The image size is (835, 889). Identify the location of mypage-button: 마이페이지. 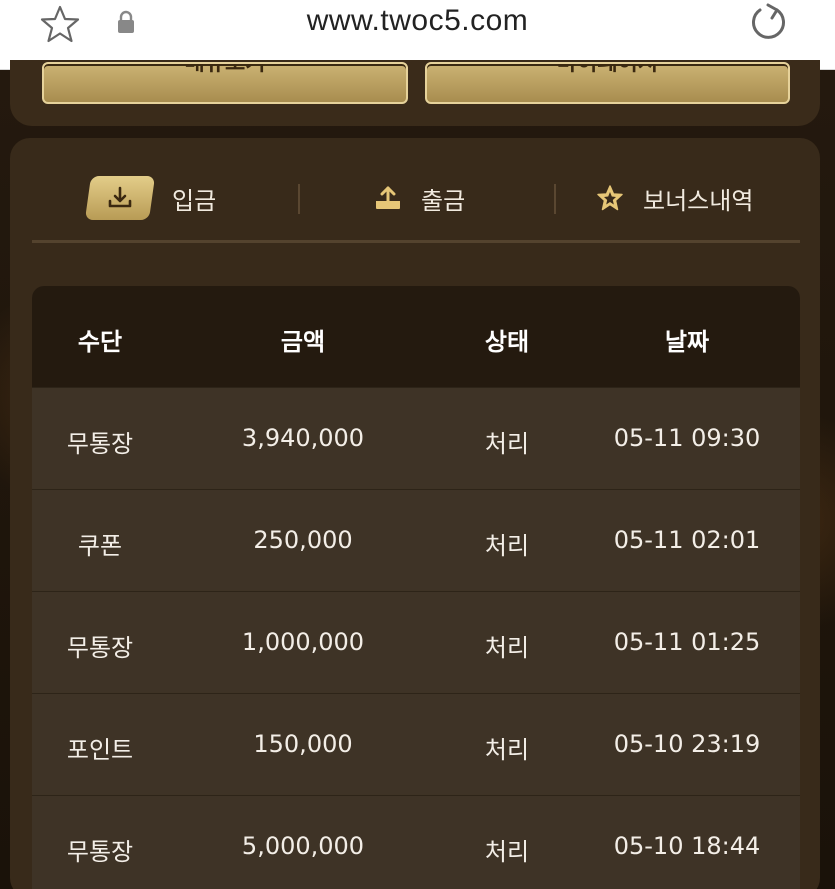
(607, 83).